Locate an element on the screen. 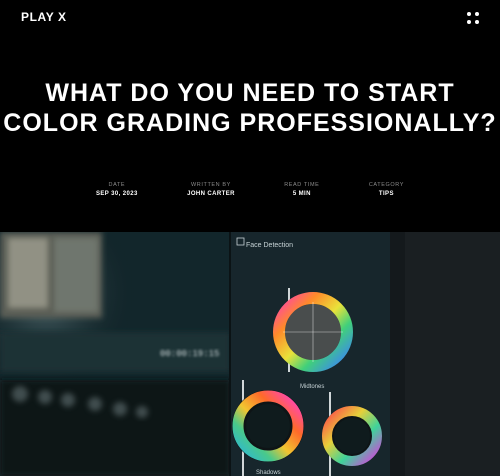  meta-date-label: DATE is located at coordinates (117, 185).